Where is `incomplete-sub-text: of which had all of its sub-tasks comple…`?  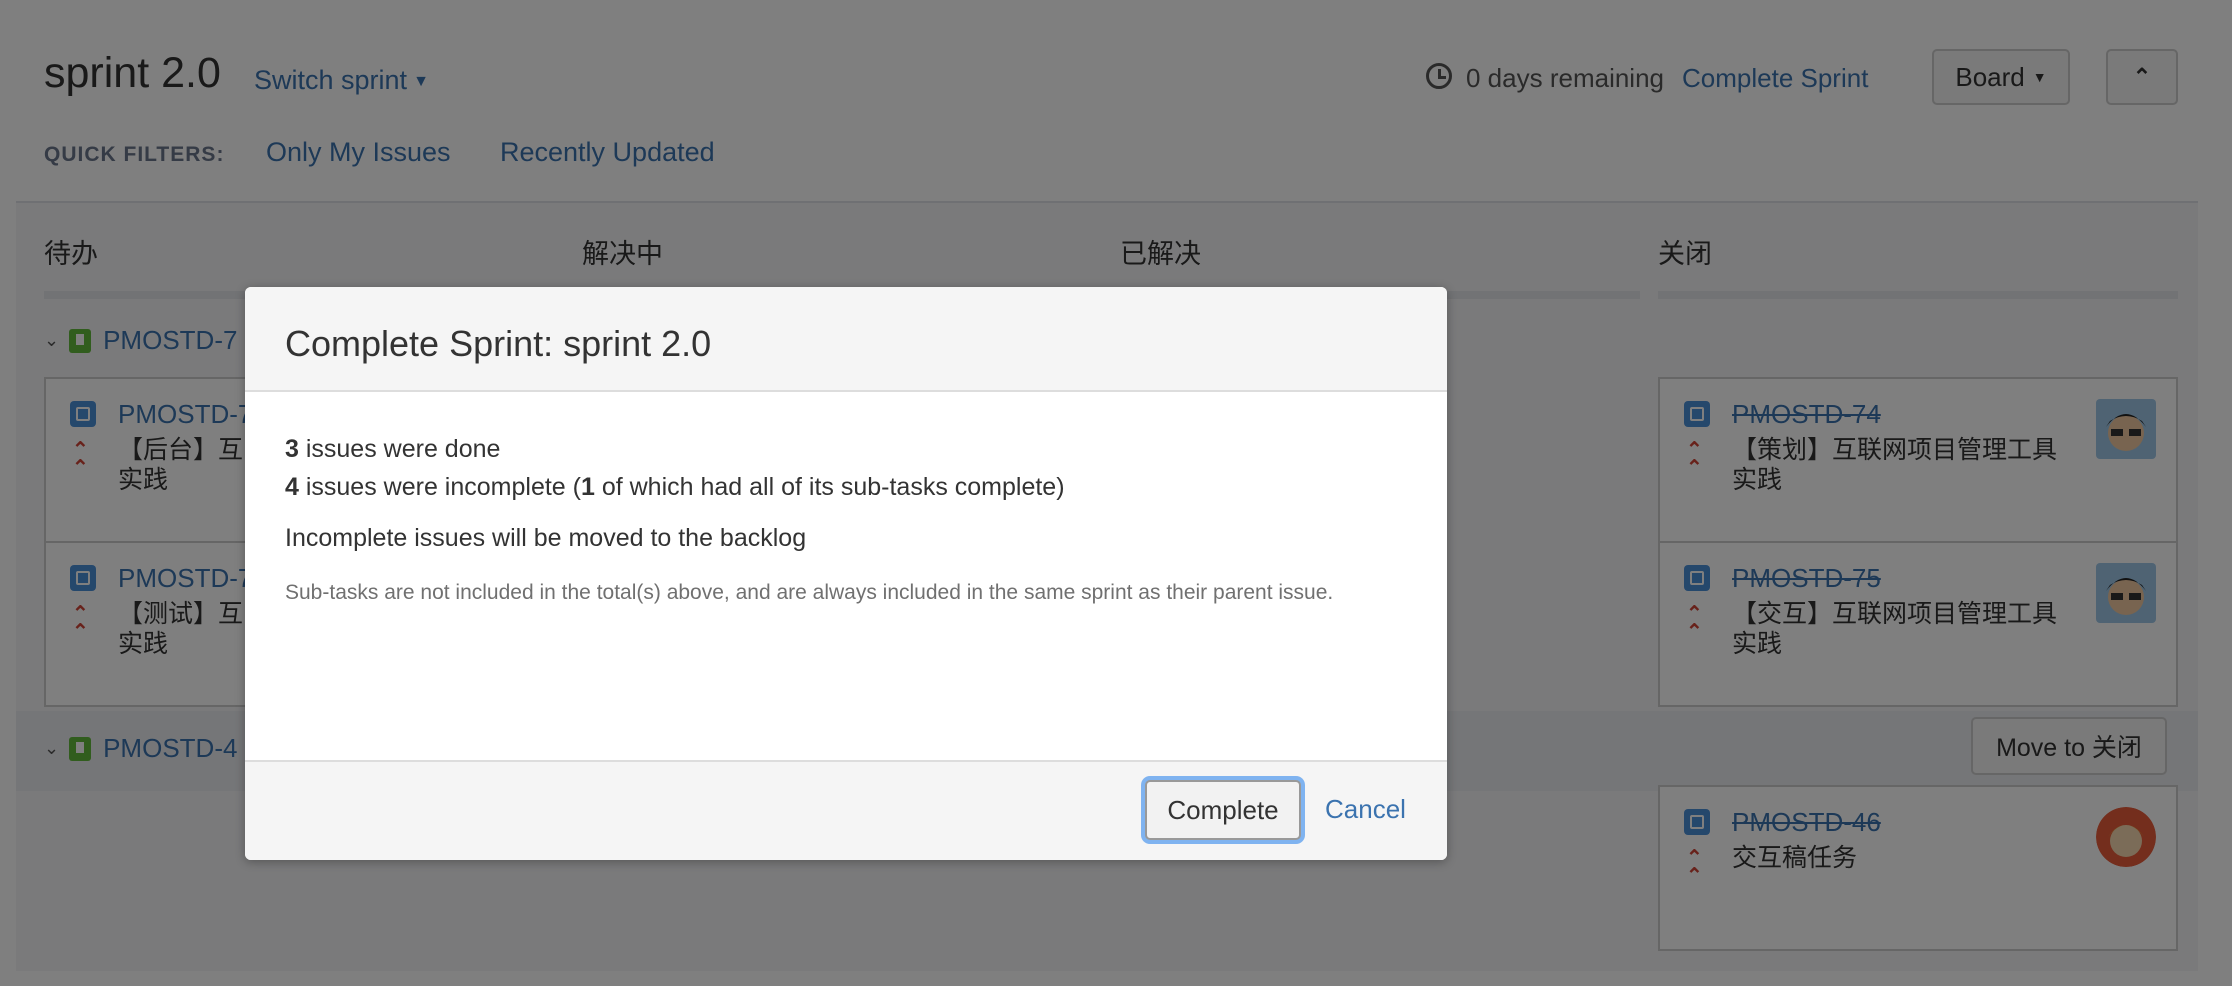 incomplete-sub-text: of which had all of its sub-tasks comple… is located at coordinates (829, 487).